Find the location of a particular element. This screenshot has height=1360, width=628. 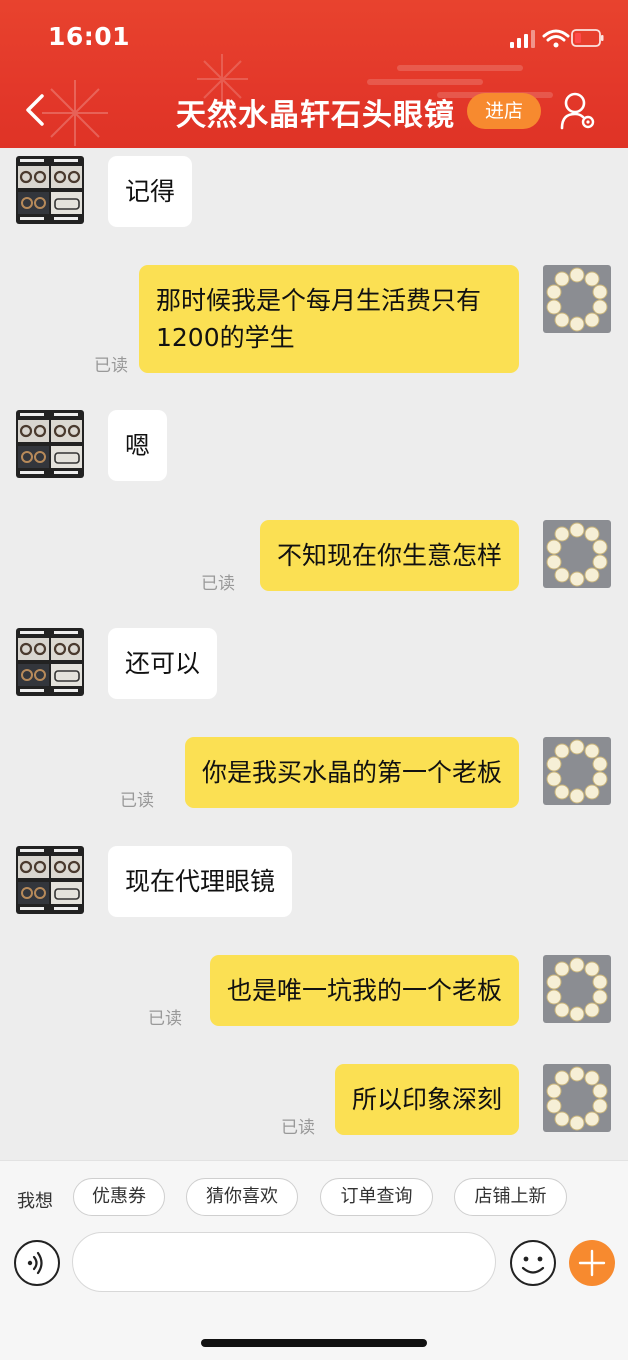

profile-button is located at coordinates (578, 111).